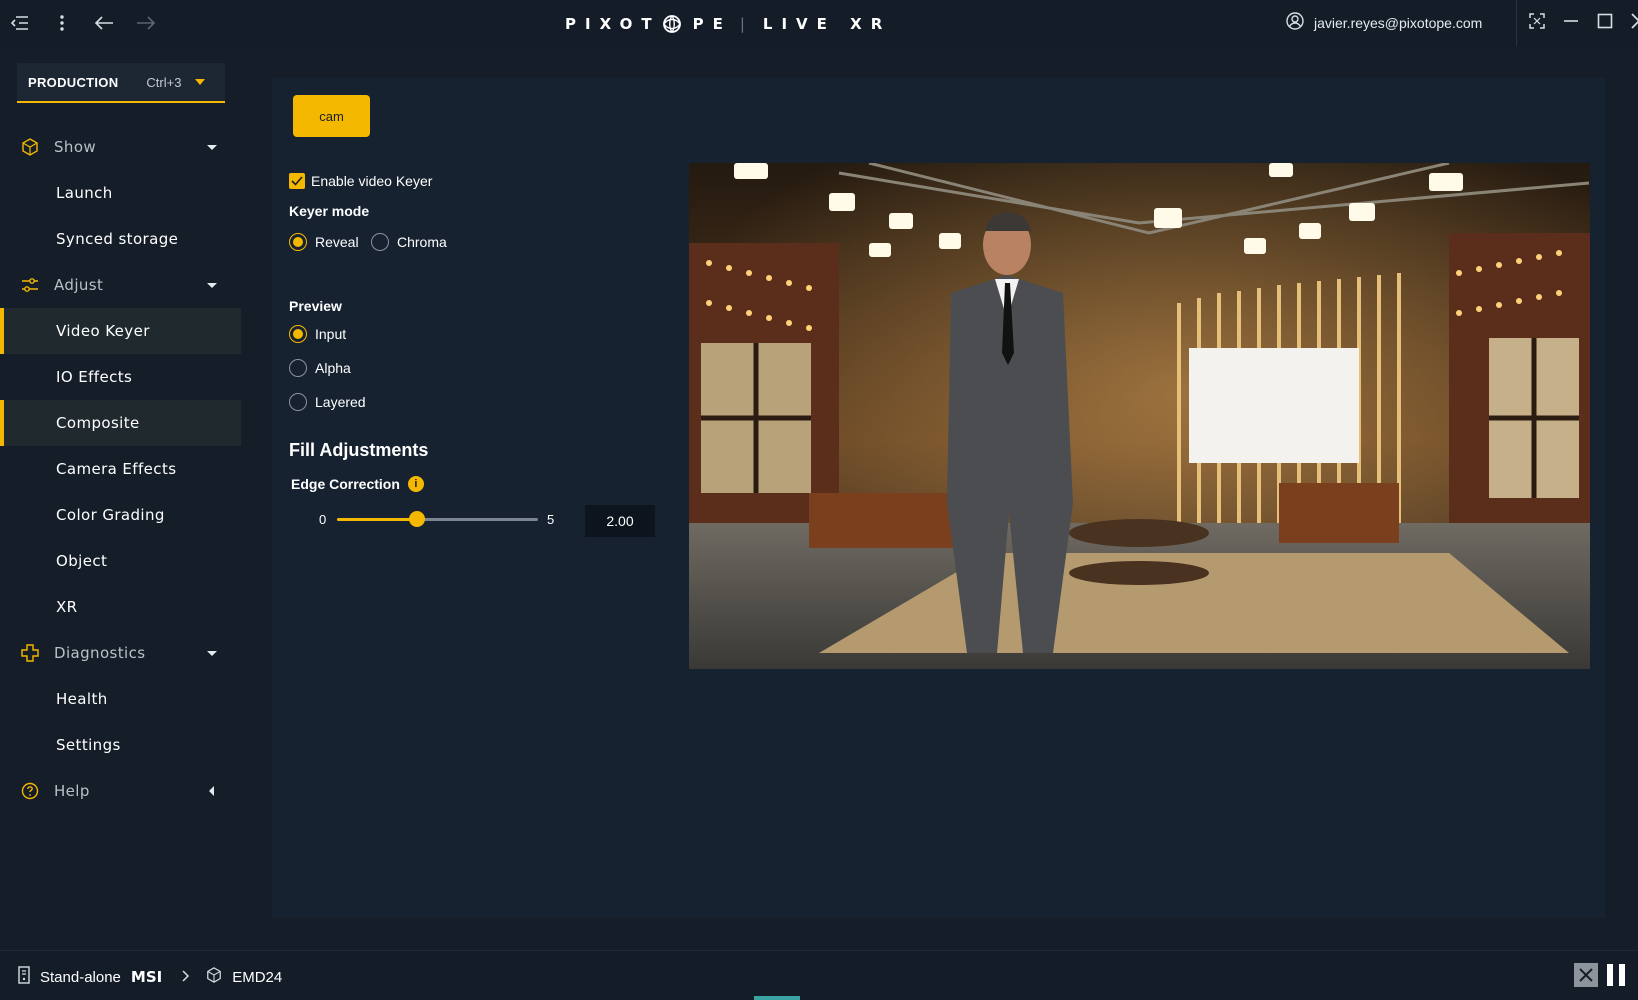  I want to click on production-shortcut: Ctrl+3, so click(164, 82).